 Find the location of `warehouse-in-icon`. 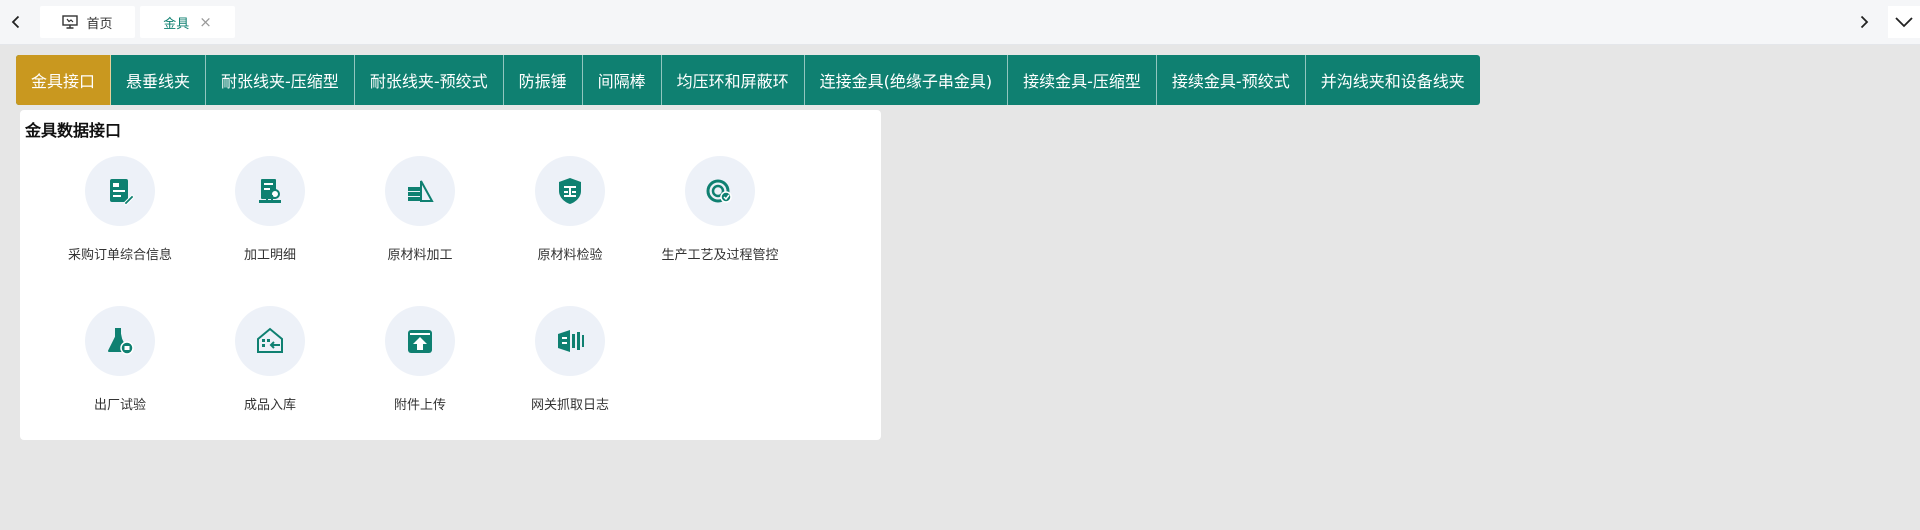

warehouse-in-icon is located at coordinates (270, 340).